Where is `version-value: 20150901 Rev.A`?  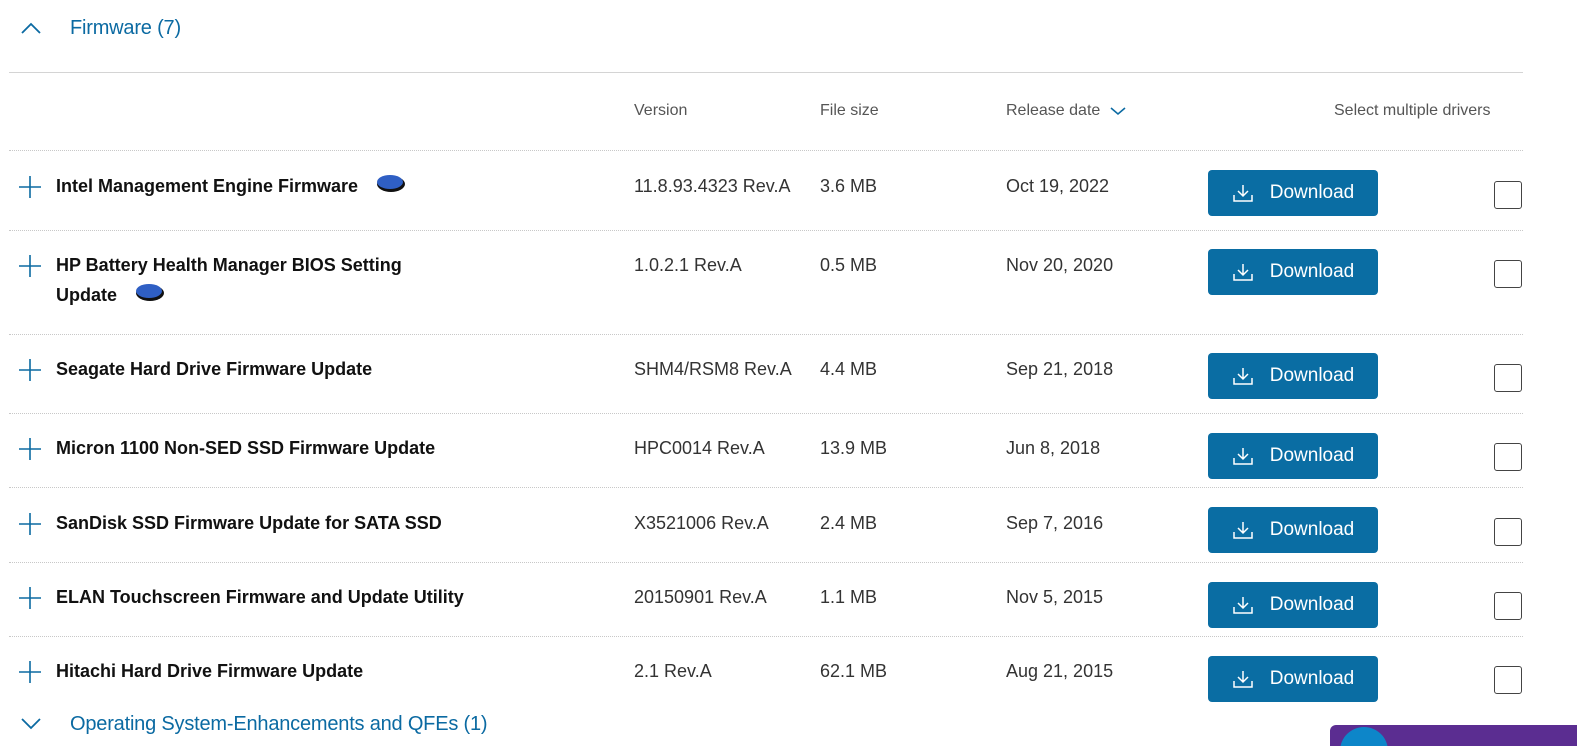 version-value: 20150901 Rev.A is located at coordinates (700, 597).